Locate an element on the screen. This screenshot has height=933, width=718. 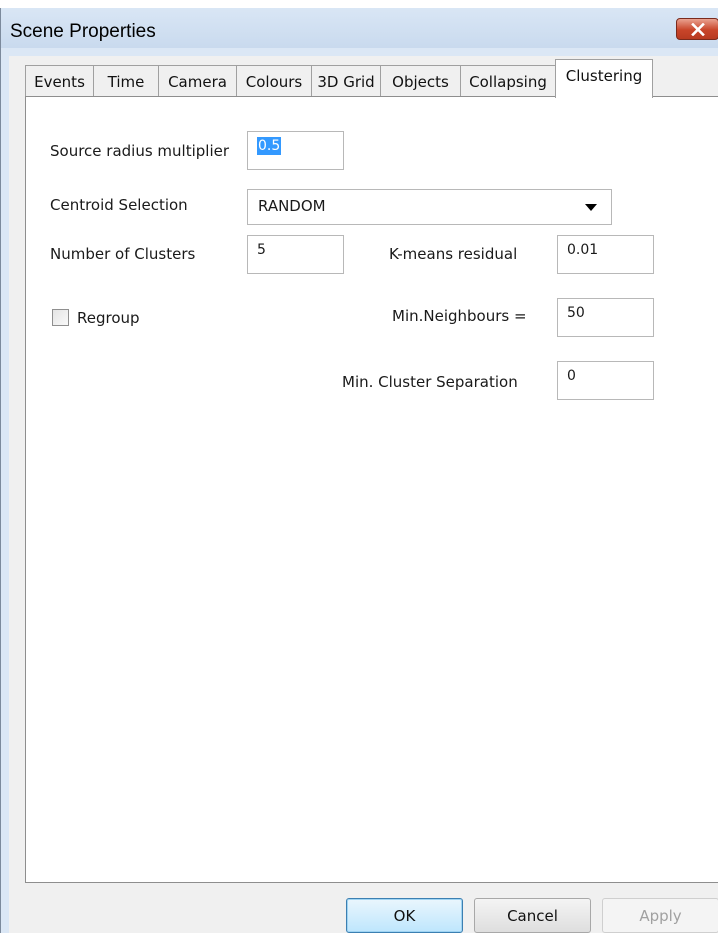
regroup-checkbox is located at coordinates (60, 317).